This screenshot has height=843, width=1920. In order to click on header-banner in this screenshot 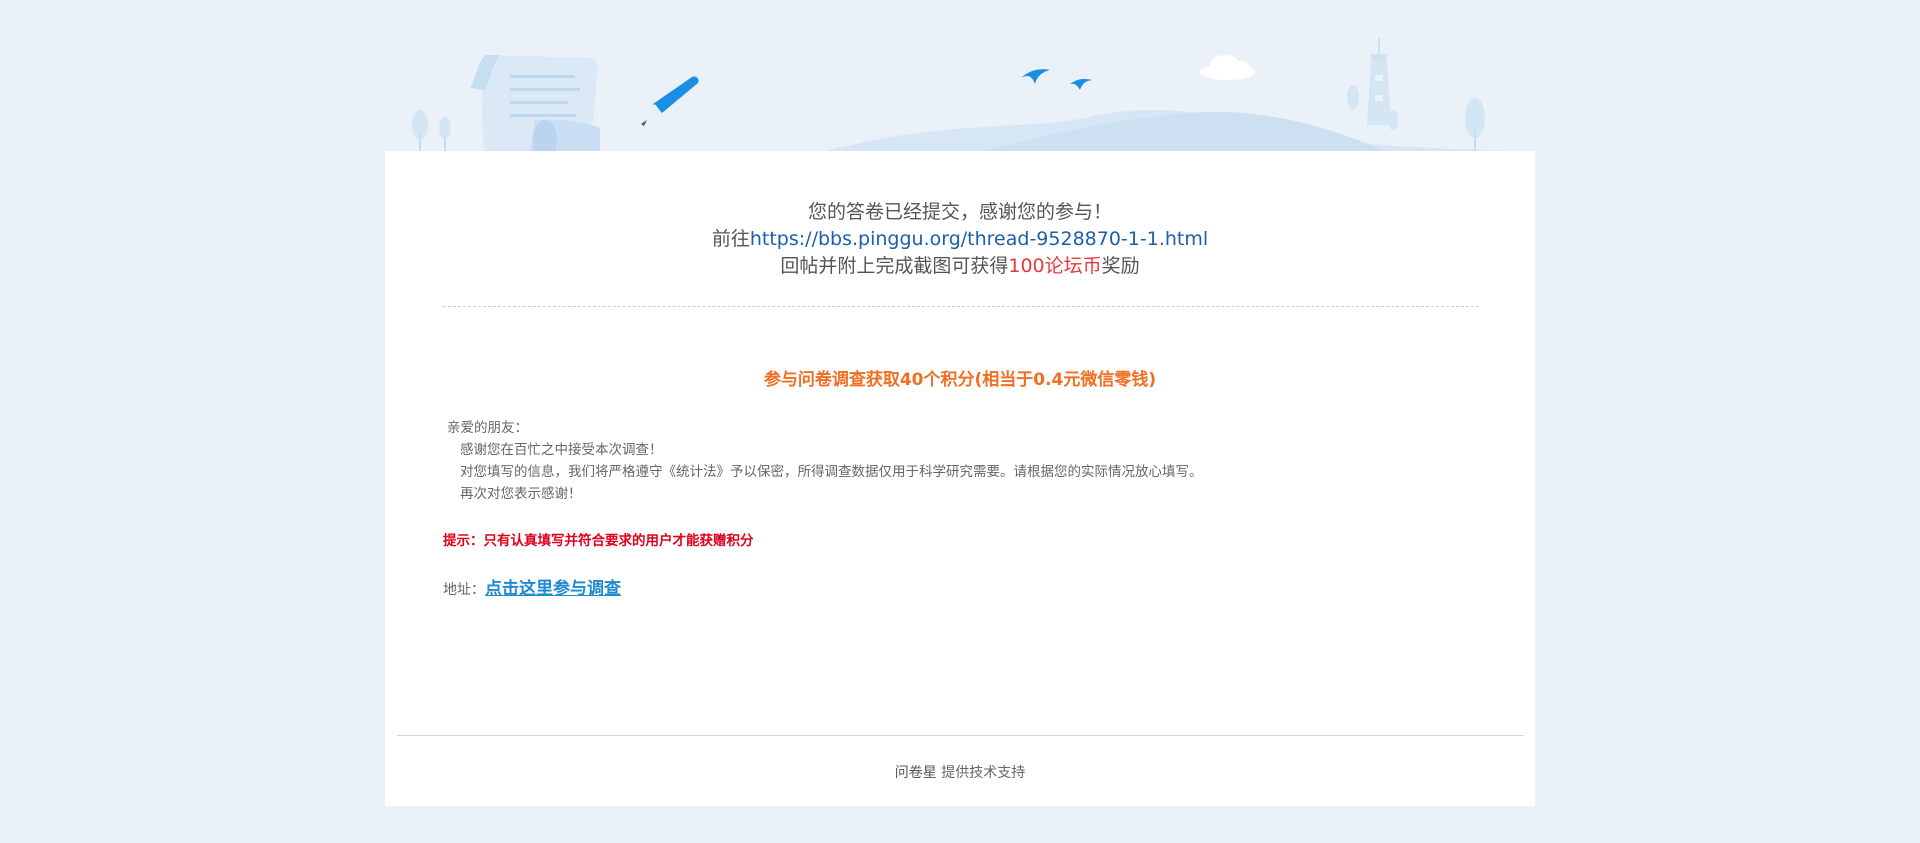, I will do `click(960, 75)`.